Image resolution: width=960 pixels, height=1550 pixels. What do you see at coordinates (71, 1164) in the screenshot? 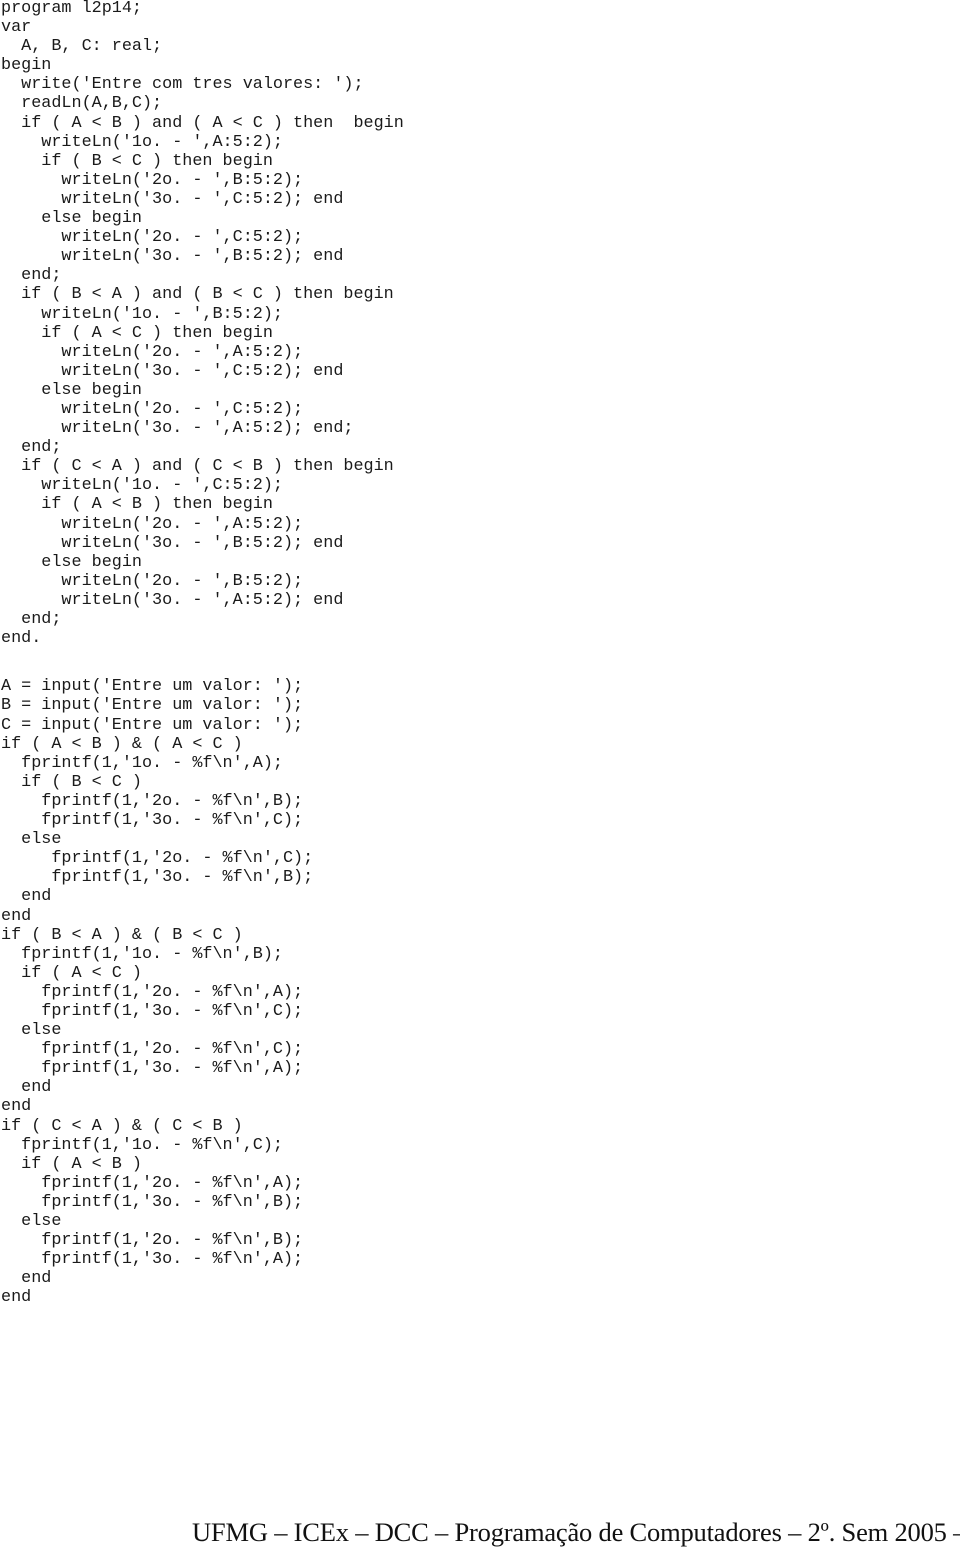
I see `matlab-code-line: if ( A < B )` at bounding box center [71, 1164].